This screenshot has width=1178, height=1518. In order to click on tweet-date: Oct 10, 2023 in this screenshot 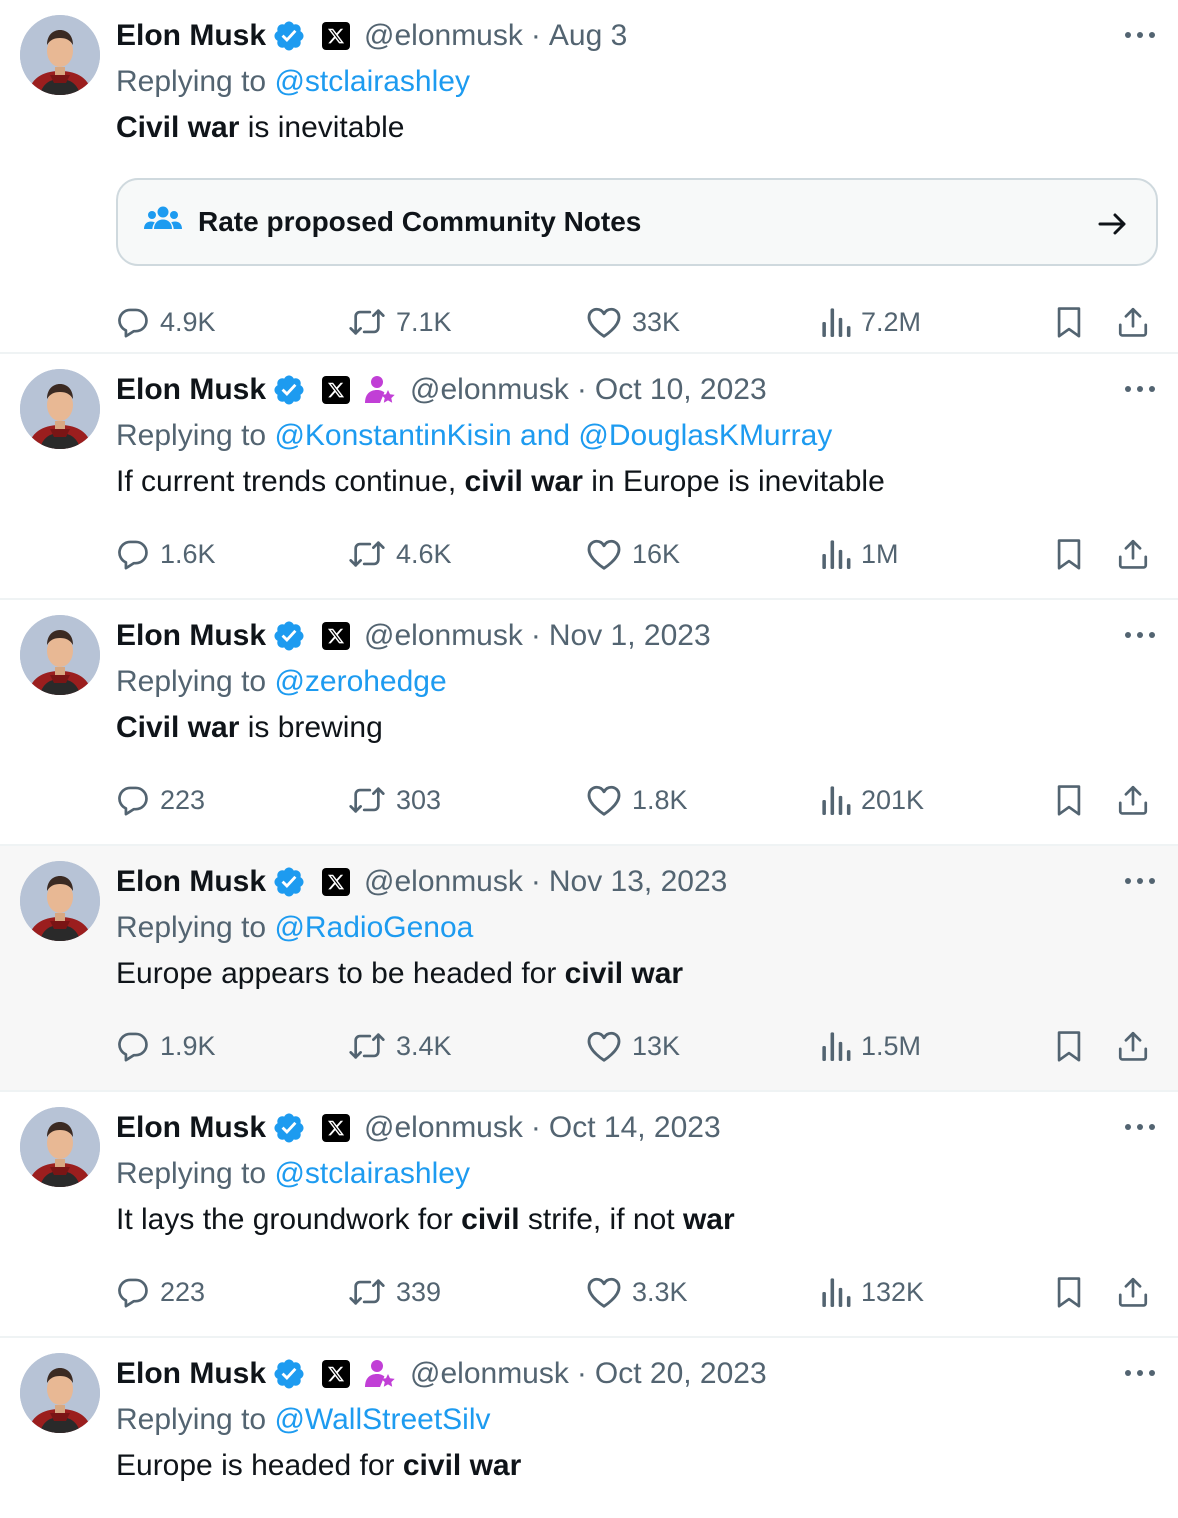, I will do `click(681, 390)`.